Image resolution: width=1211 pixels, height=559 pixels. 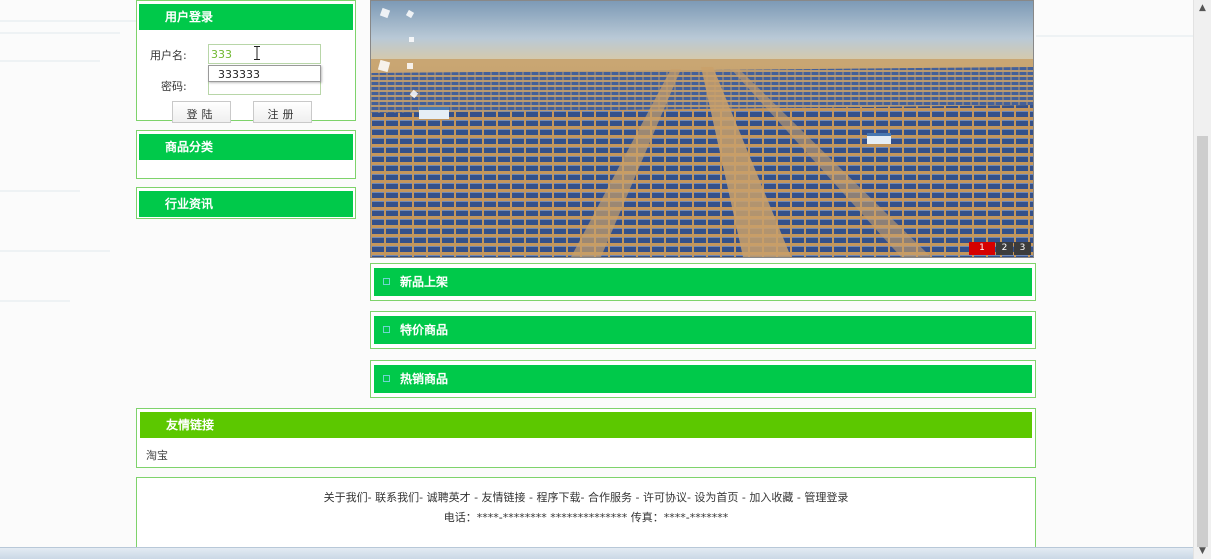 I want to click on new-products-section: 新品上架, so click(x=703, y=282).